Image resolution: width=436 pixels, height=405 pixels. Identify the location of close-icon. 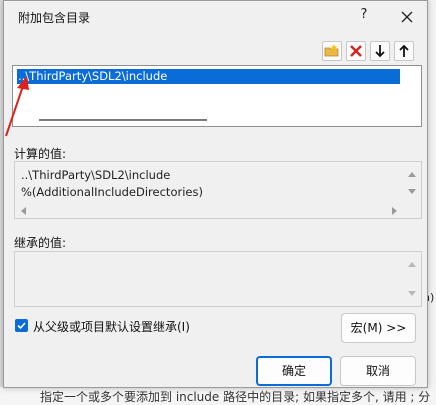
(407, 17).